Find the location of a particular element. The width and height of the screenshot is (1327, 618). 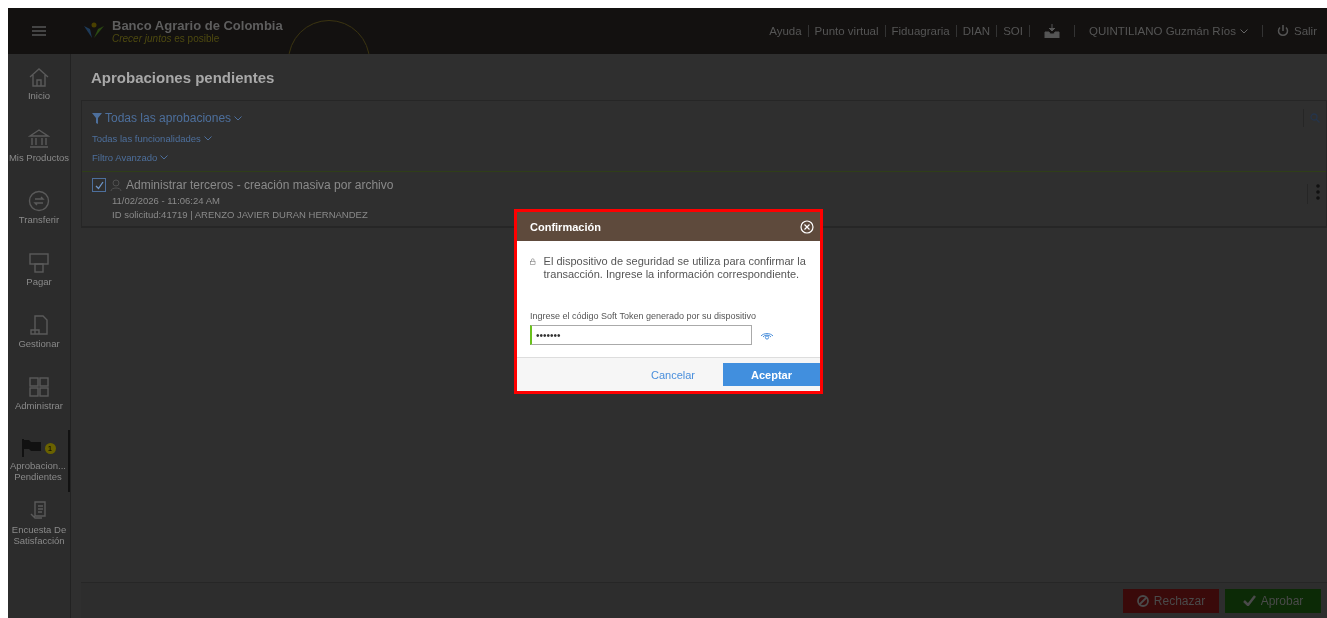

download-tray-icon is located at coordinates (1052, 31).